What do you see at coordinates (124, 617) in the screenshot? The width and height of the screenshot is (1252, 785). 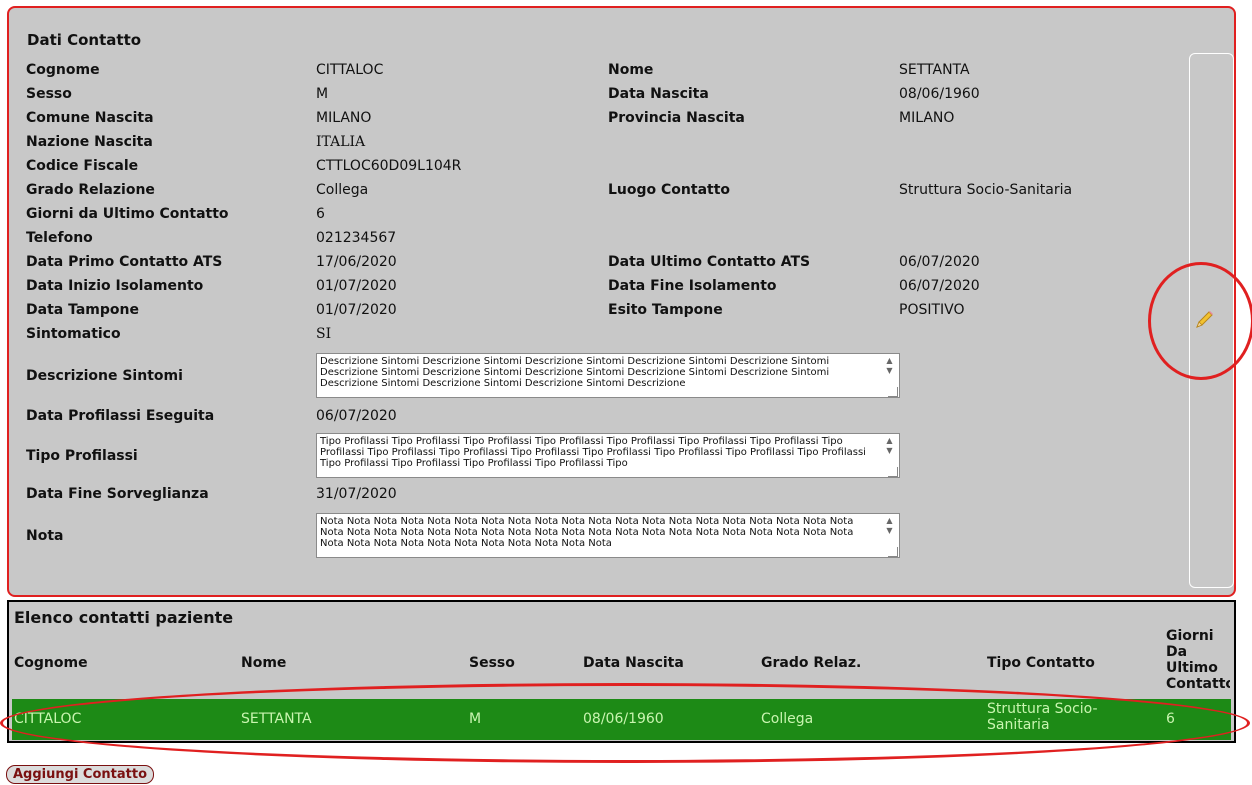 I see `list-title: Elenco contatti paziente` at bounding box center [124, 617].